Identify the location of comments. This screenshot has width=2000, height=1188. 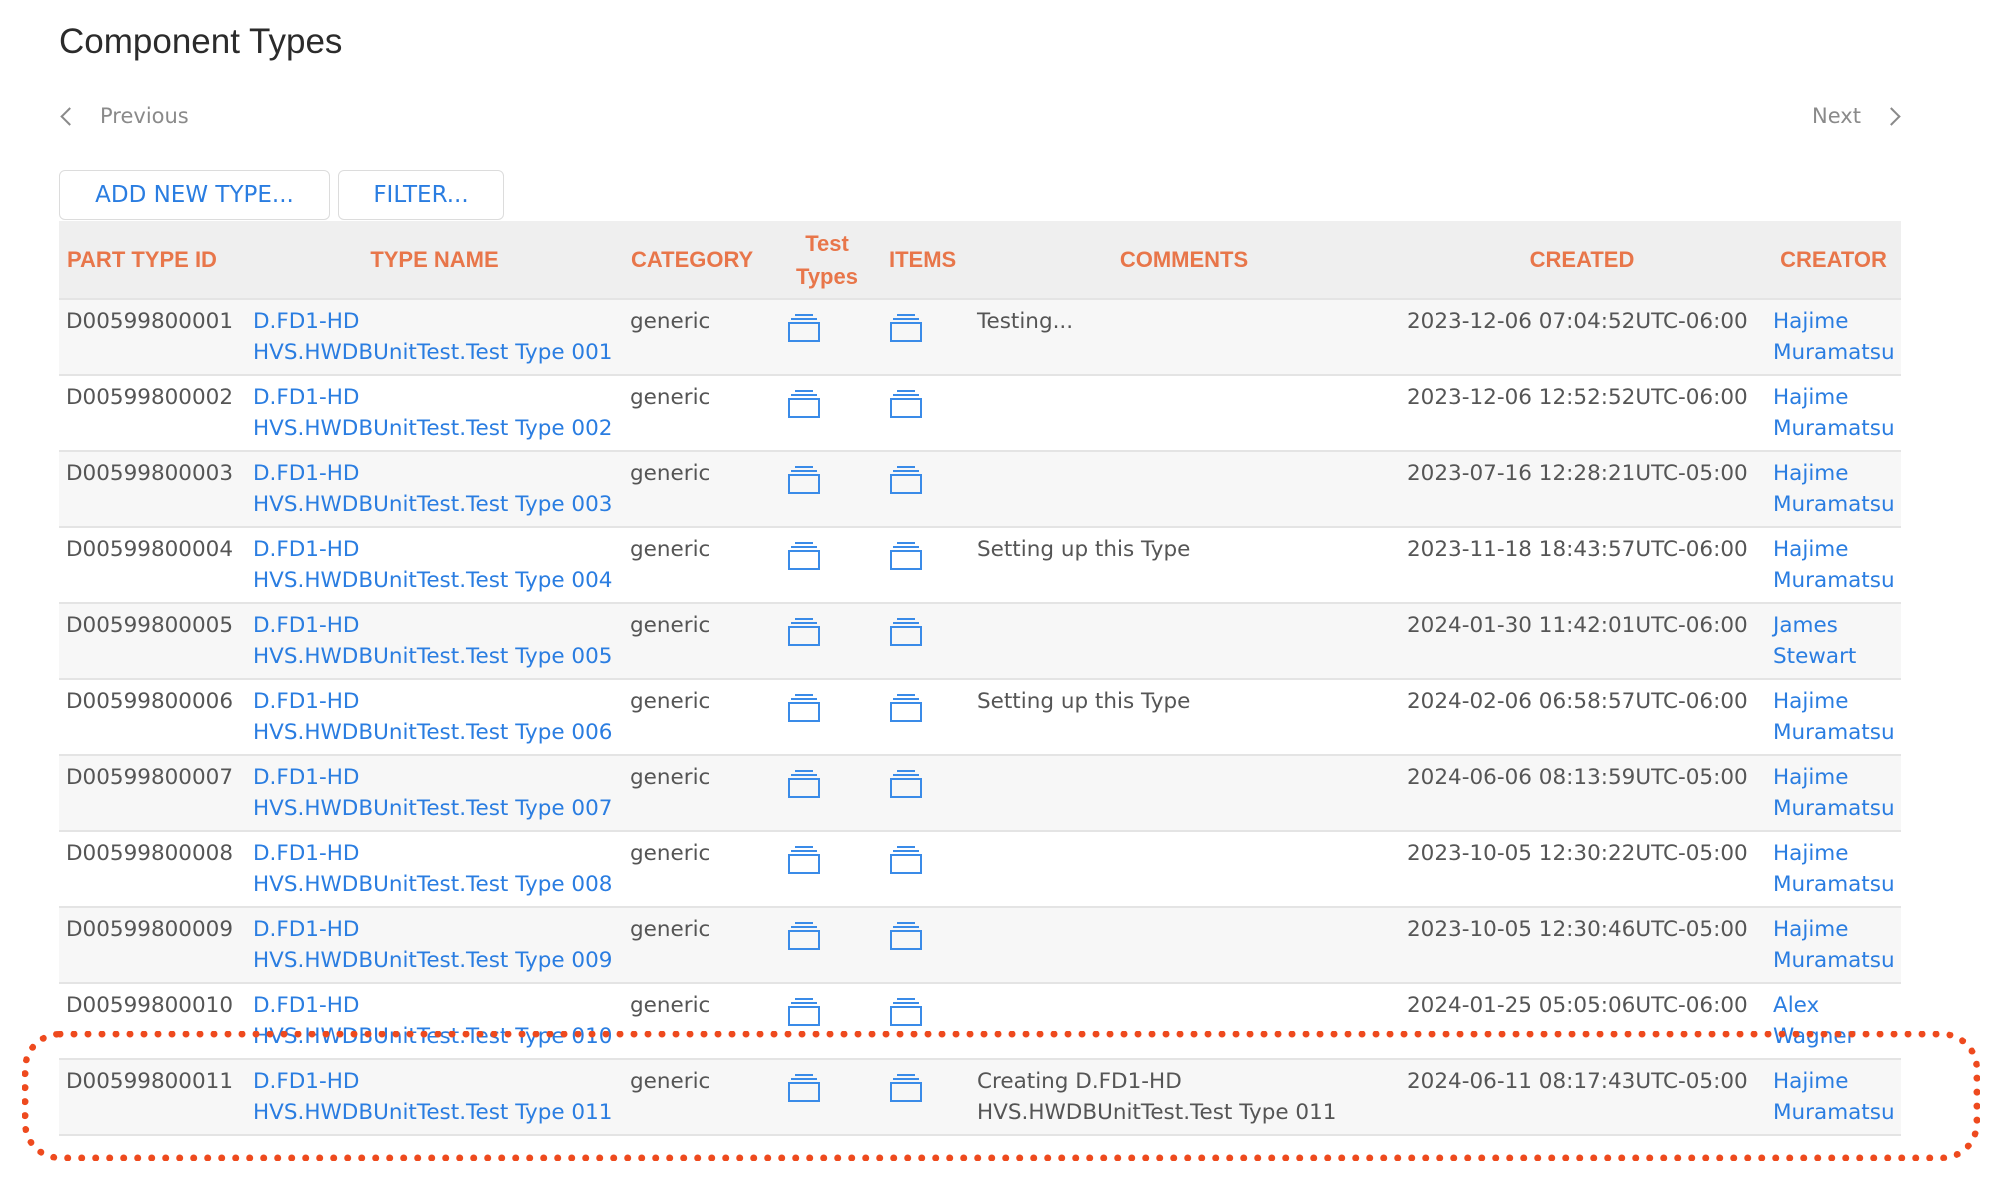
(1184, 413).